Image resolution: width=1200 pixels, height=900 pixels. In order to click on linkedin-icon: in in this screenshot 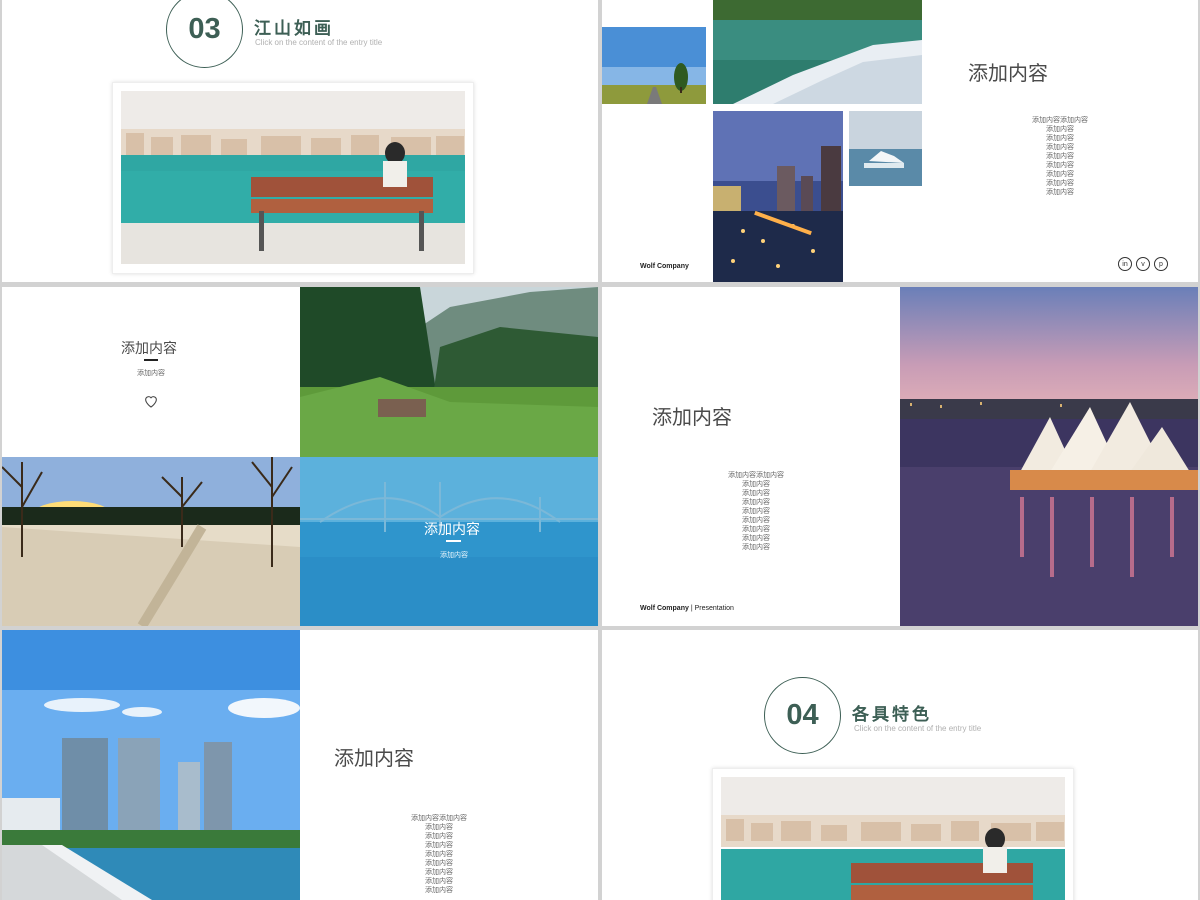, I will do `click(1125, 264)`.